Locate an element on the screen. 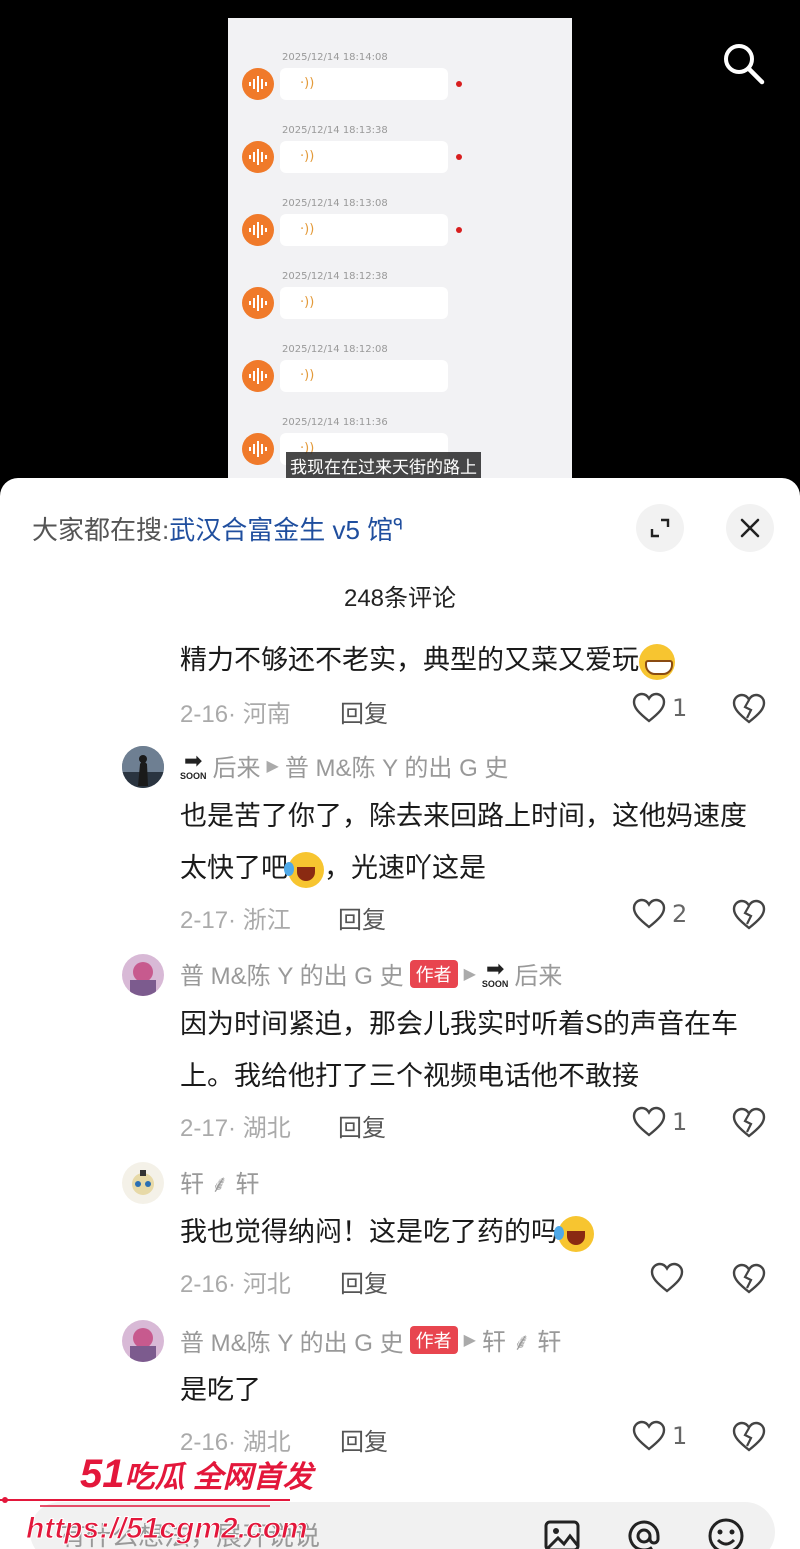  voice-message: 2025/12/14 18:13:08 ·)) is located at coordinates (400, 233).